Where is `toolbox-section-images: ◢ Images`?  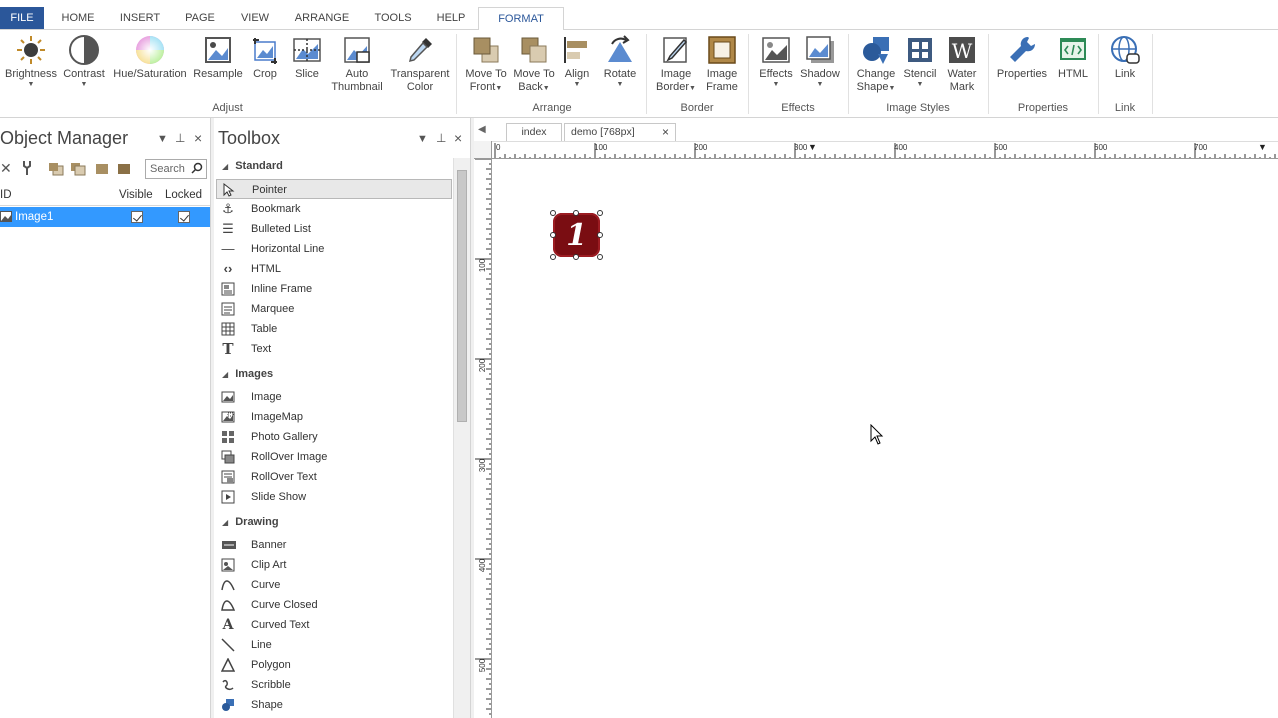 toolbox-section-images: ◢ Images is located at coordinates (247, 374).